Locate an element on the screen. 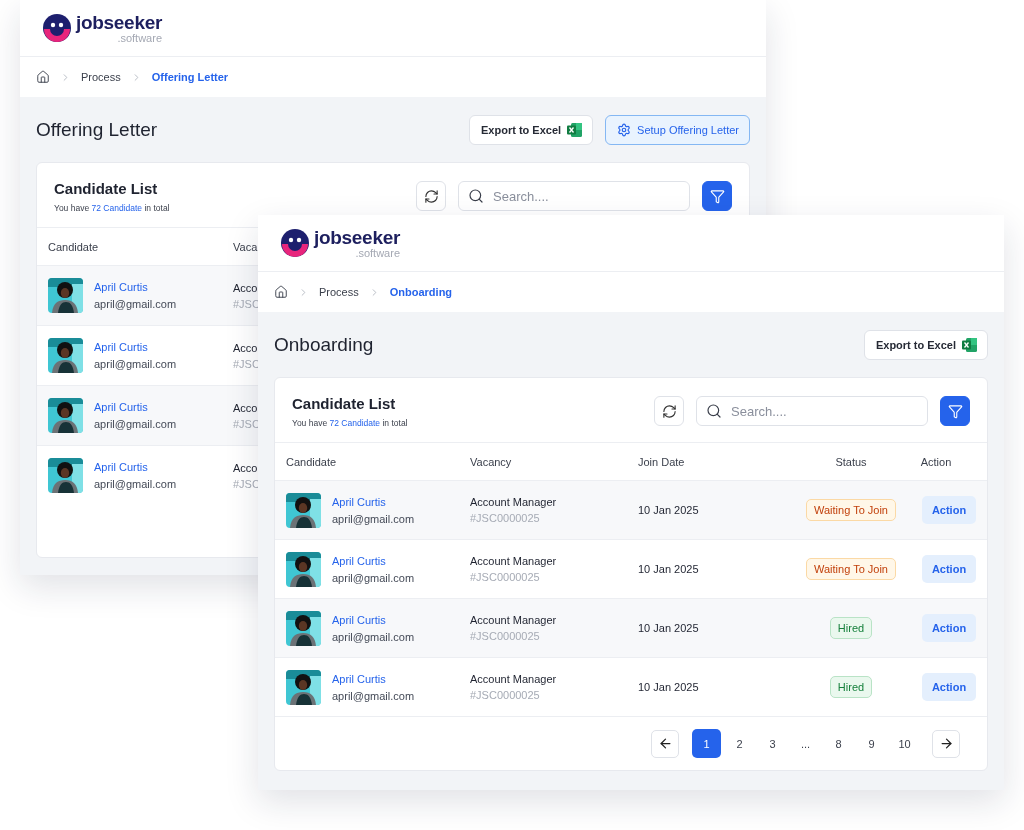 The width and height of the screenshot is (1024, 830). column-header: Vaca is located at coordinates (245, 246).